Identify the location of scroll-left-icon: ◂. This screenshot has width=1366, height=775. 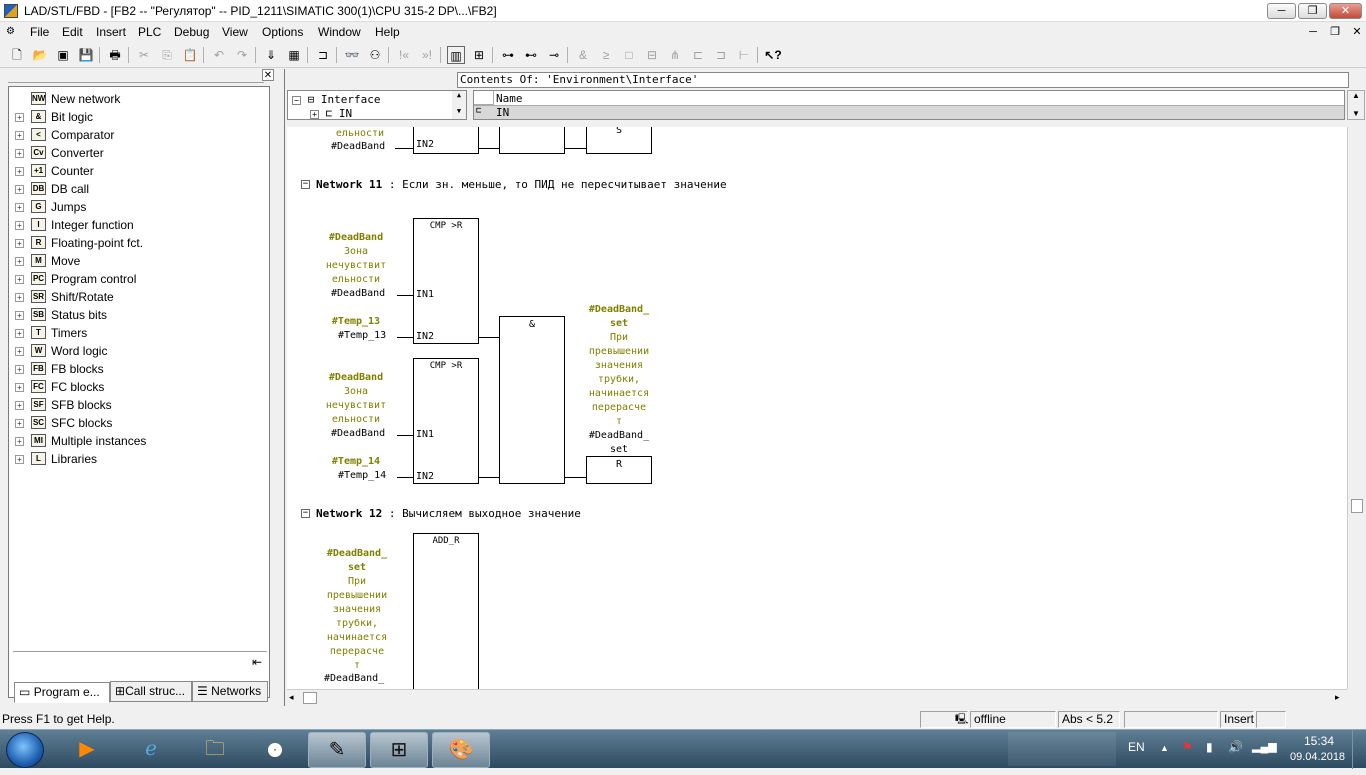
(291, 697).